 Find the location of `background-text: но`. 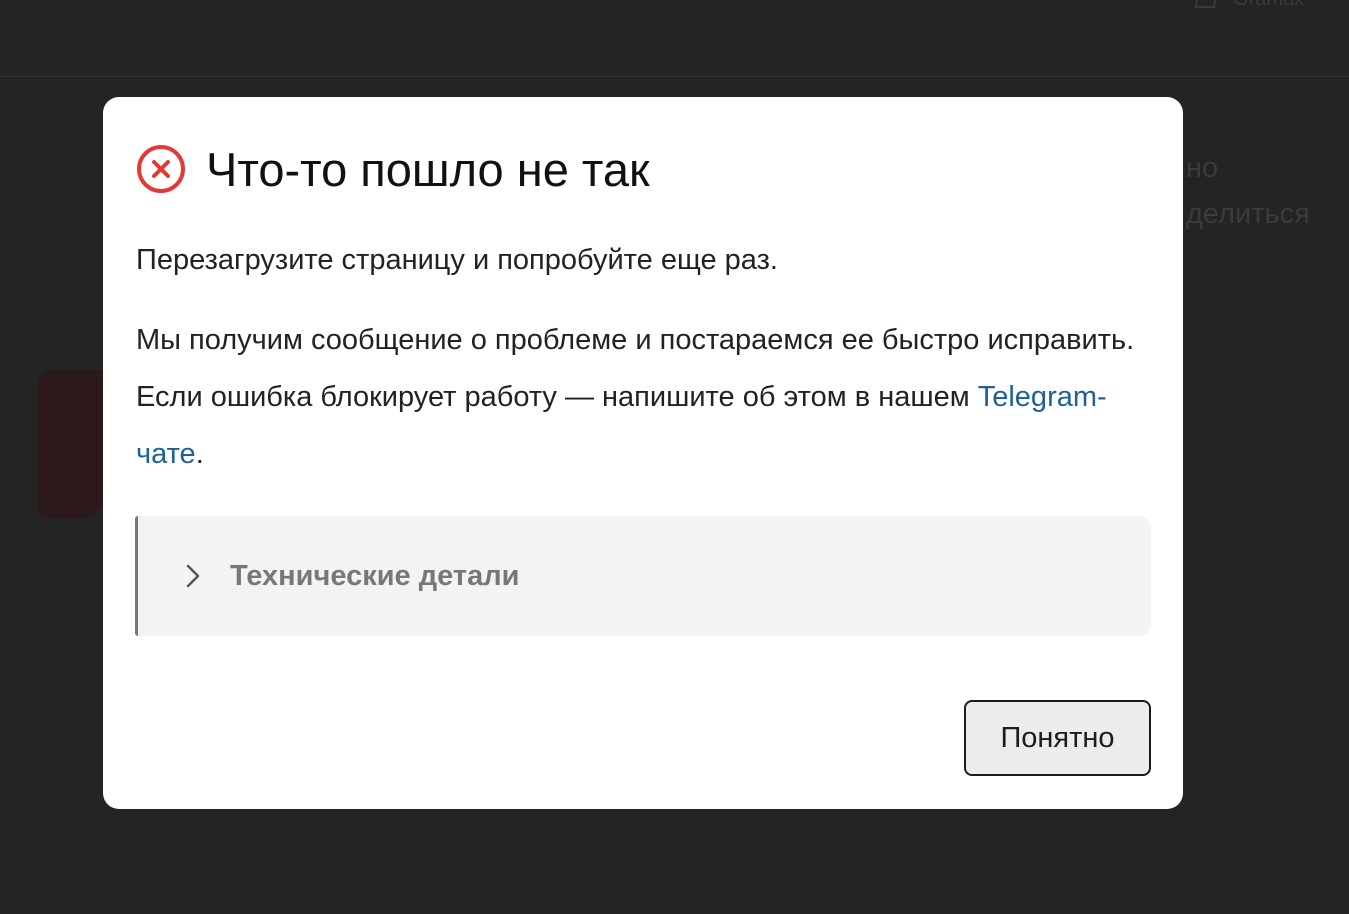

background-text: но is located at coordinates (1202, 168).